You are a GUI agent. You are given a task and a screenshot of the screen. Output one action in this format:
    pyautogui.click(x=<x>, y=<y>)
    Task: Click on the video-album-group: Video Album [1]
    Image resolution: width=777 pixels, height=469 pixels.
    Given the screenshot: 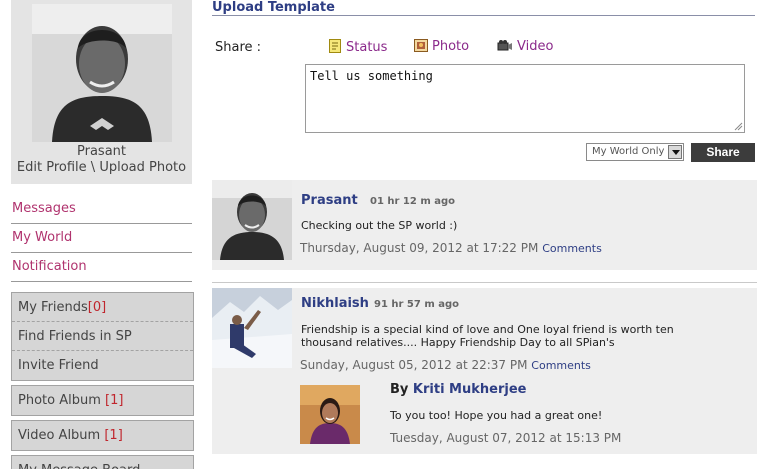 What is the action you would take?
    pyautogui.click(x=102, y=435)
    